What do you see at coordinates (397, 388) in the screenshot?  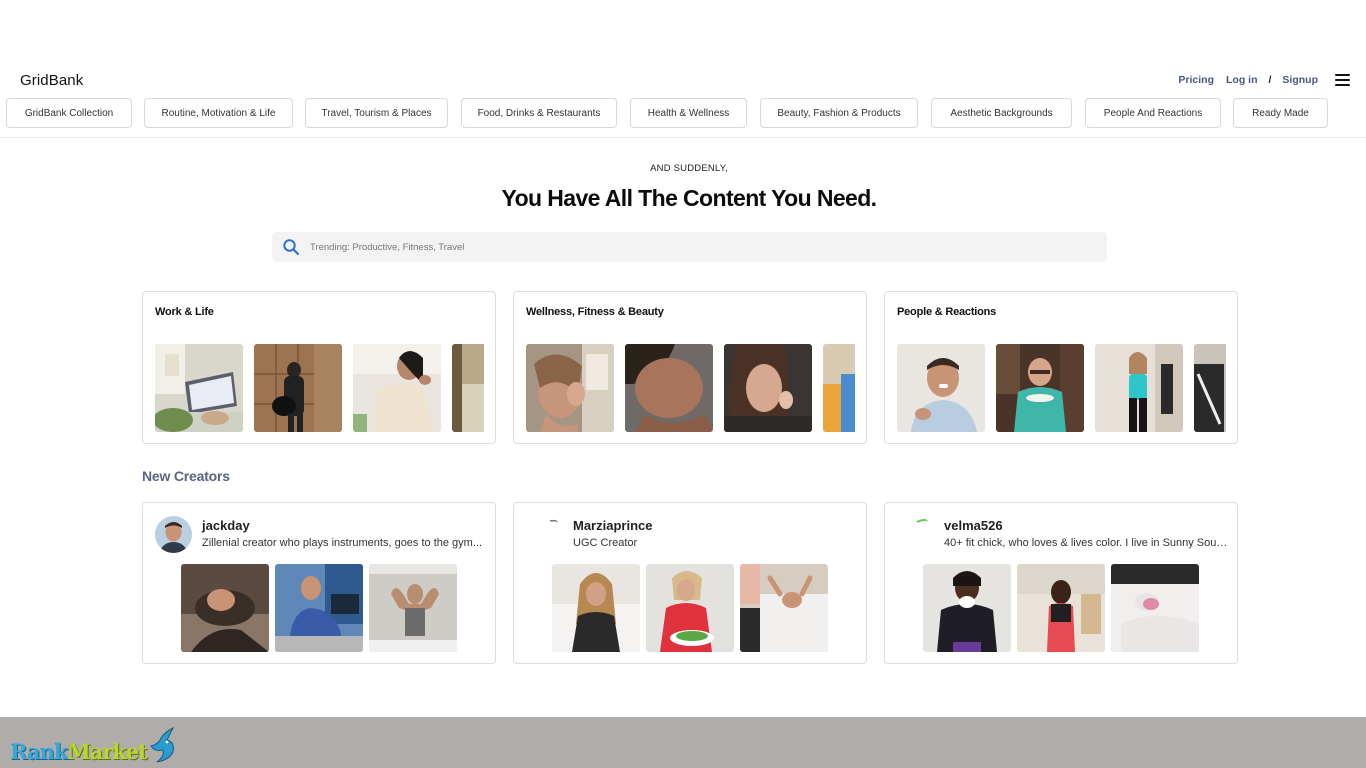 I see `thumbnail-sweater` at bounding box center [397, 388].